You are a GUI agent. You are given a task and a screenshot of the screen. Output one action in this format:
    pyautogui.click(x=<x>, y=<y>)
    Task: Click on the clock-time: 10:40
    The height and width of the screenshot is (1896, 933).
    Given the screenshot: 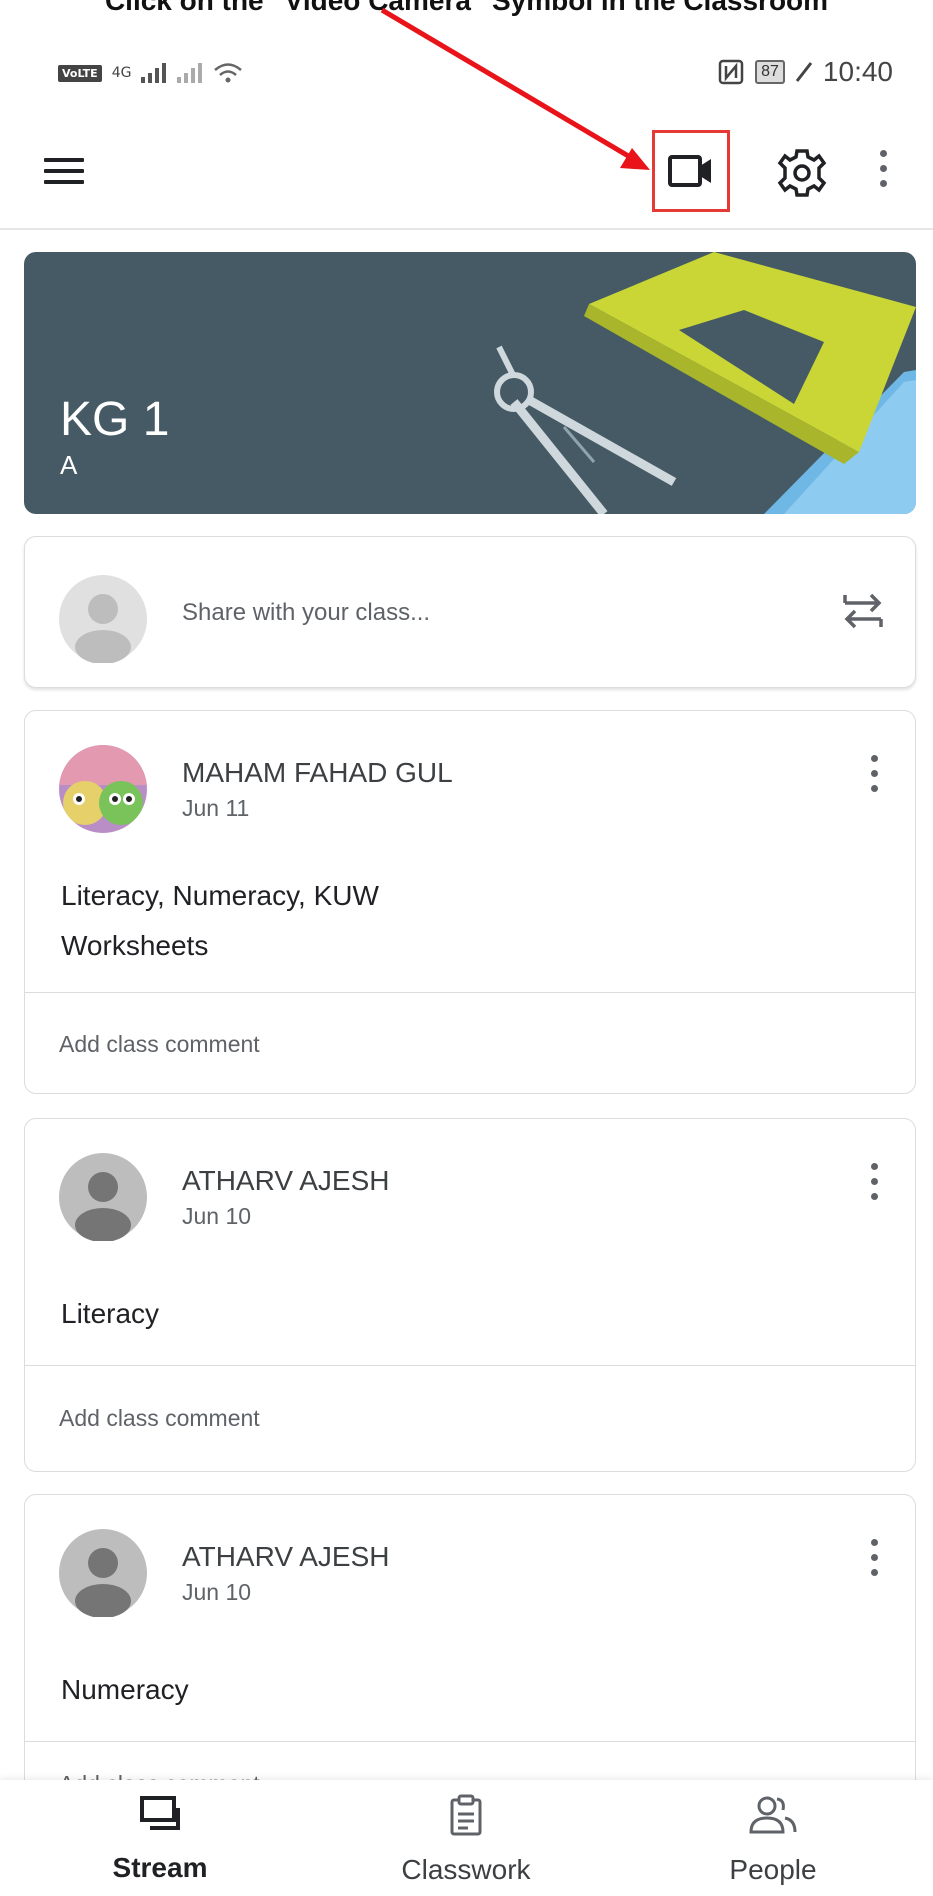 What is the action you would take?
    pyautogui.click(x=857, y=71)
    